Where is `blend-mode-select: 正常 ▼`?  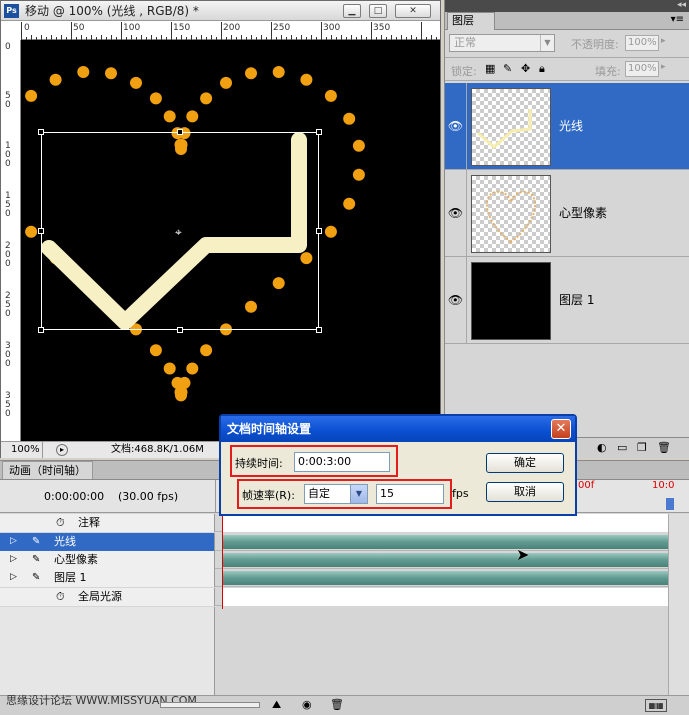 blend-mode-select: 正常 ▼ is located at coordinates (502, 43).